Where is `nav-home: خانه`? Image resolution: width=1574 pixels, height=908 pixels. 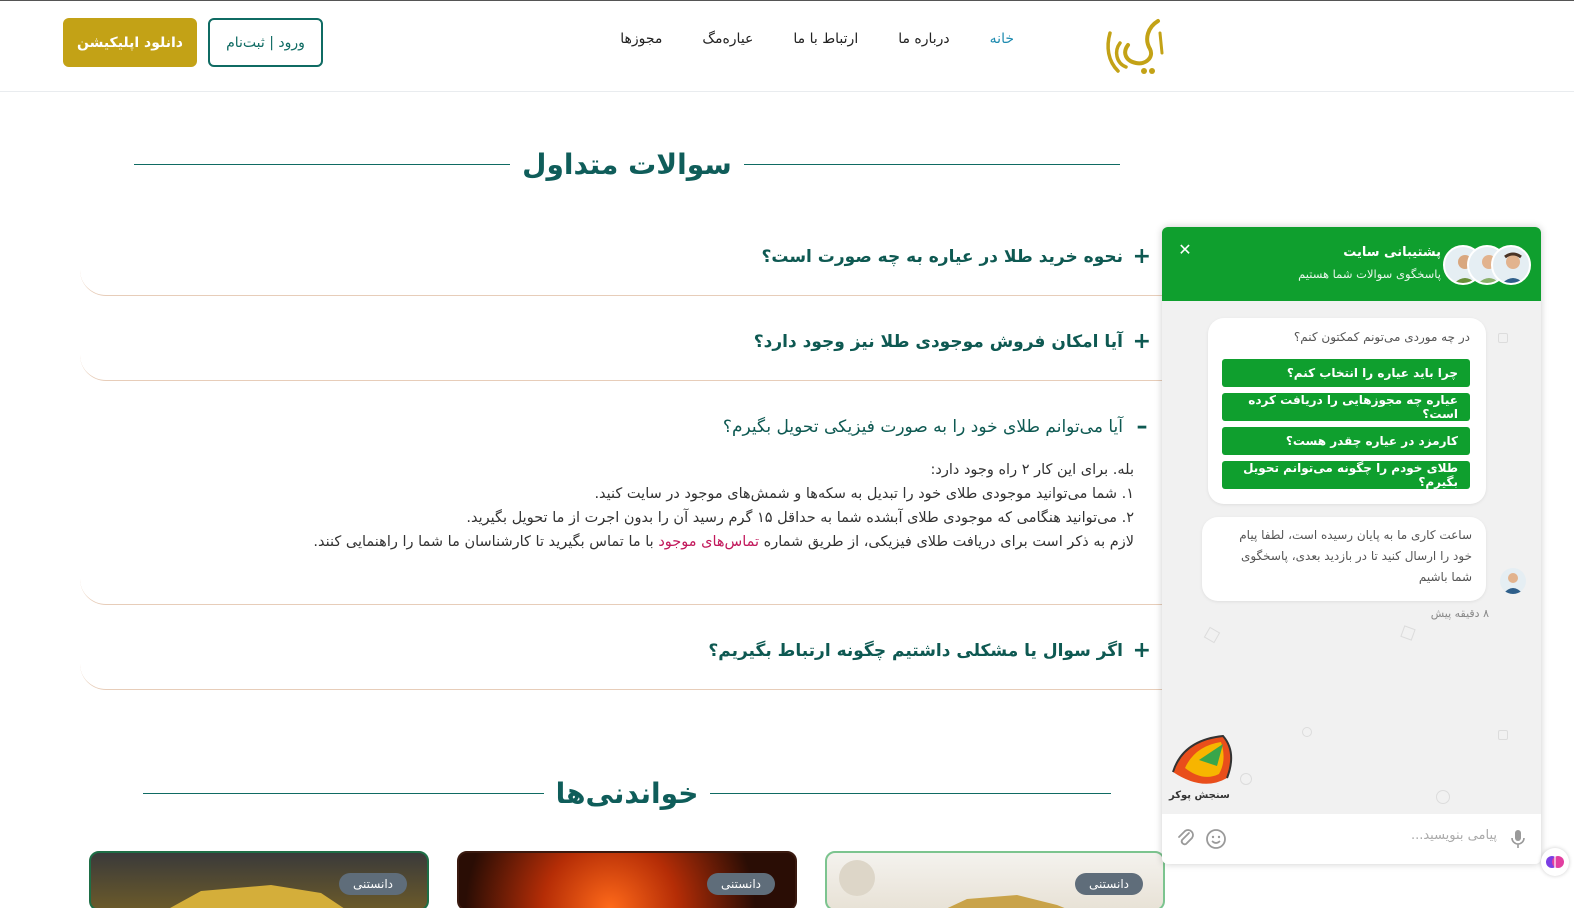 nav-home: خانه is located at coordinates (1002, 39).